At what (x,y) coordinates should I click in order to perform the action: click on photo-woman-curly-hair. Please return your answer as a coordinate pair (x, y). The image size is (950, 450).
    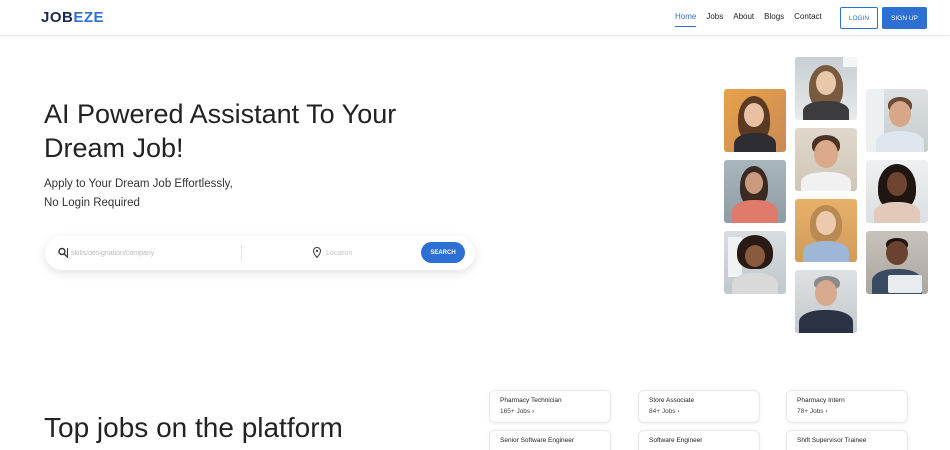
    Looking at the image, I should click on (755, 262).